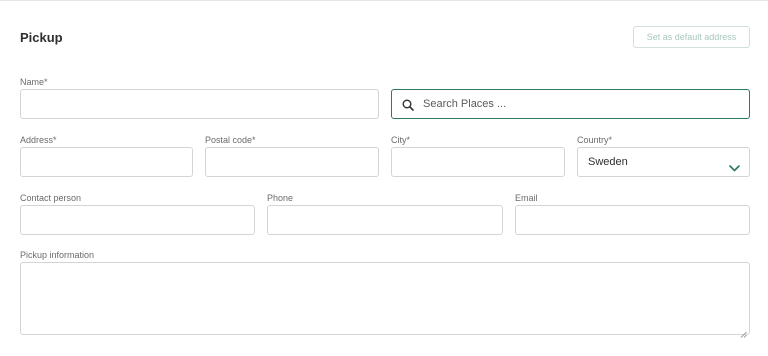 The height and width of the screenshot is (356, 768). I want to click on section-title: Pickup, so click(41, 37).